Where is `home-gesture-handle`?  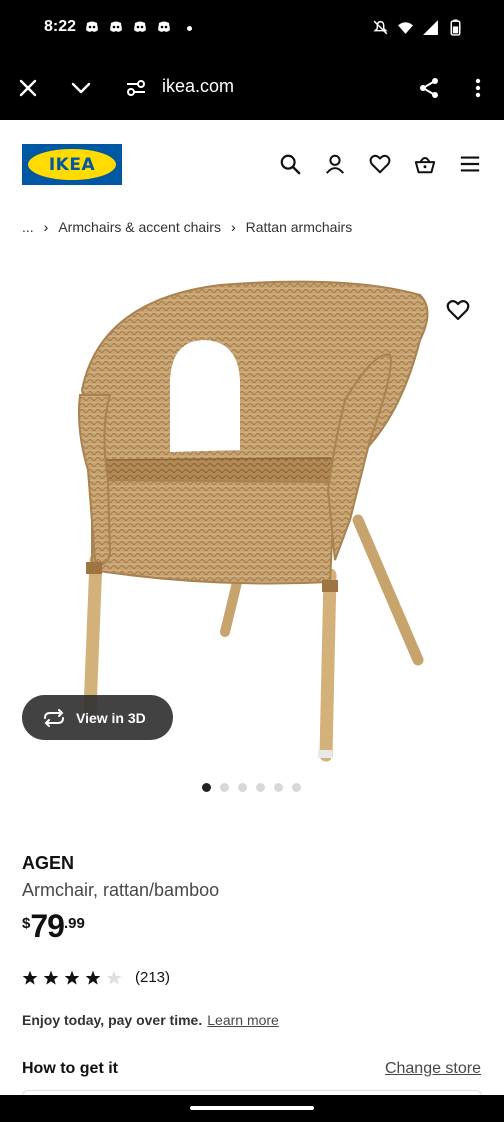 home-gesture-handle is located at coordinates (252, 1108).